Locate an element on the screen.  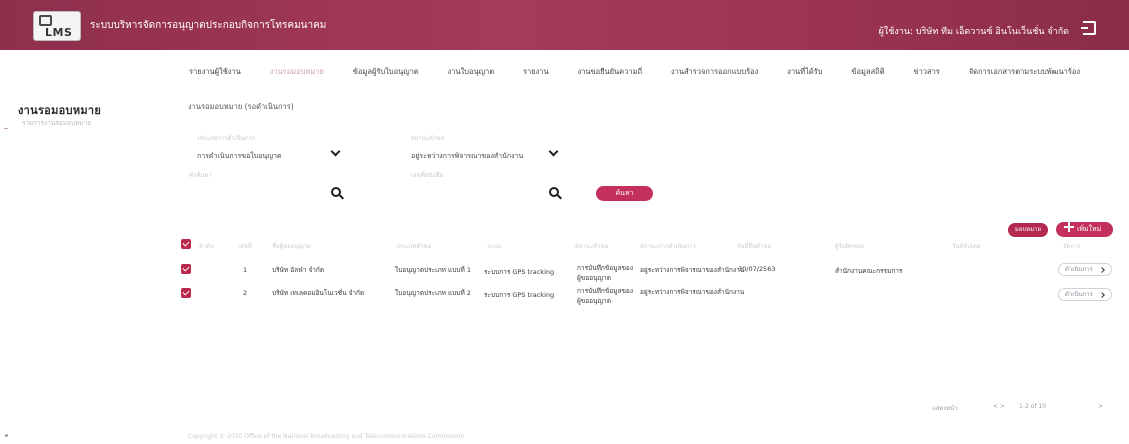
nav-item-frequency: งานขอยืนยันความถี่ is located at coordinates (609, 72).